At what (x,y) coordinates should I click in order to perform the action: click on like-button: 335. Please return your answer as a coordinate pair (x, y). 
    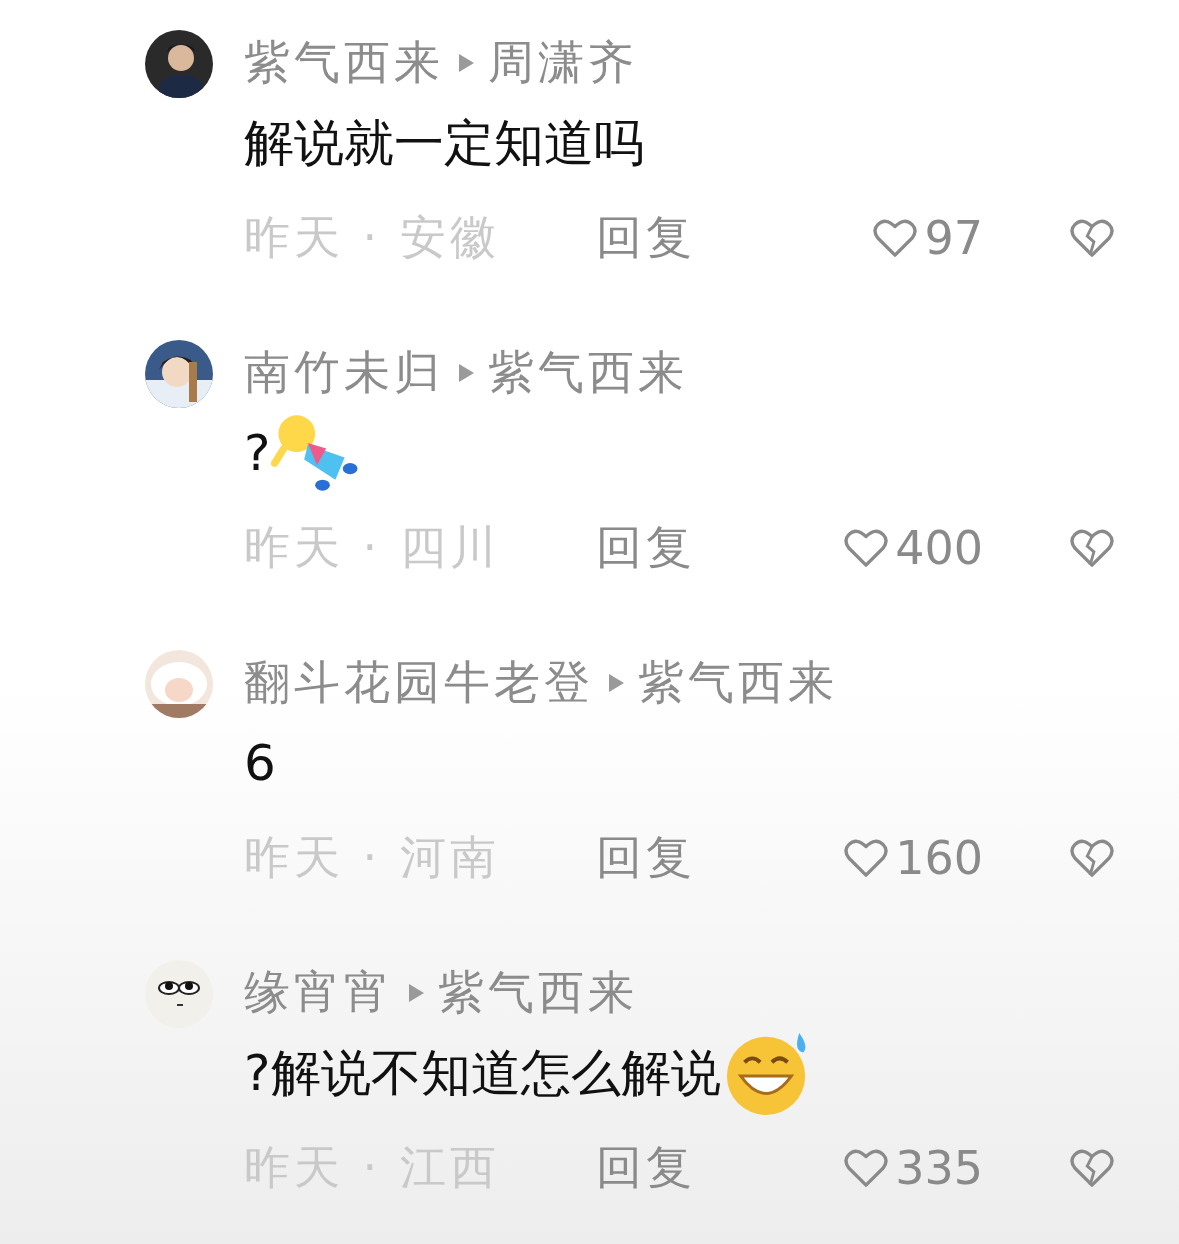
    Looking at the image, I should click on (913, 1168).